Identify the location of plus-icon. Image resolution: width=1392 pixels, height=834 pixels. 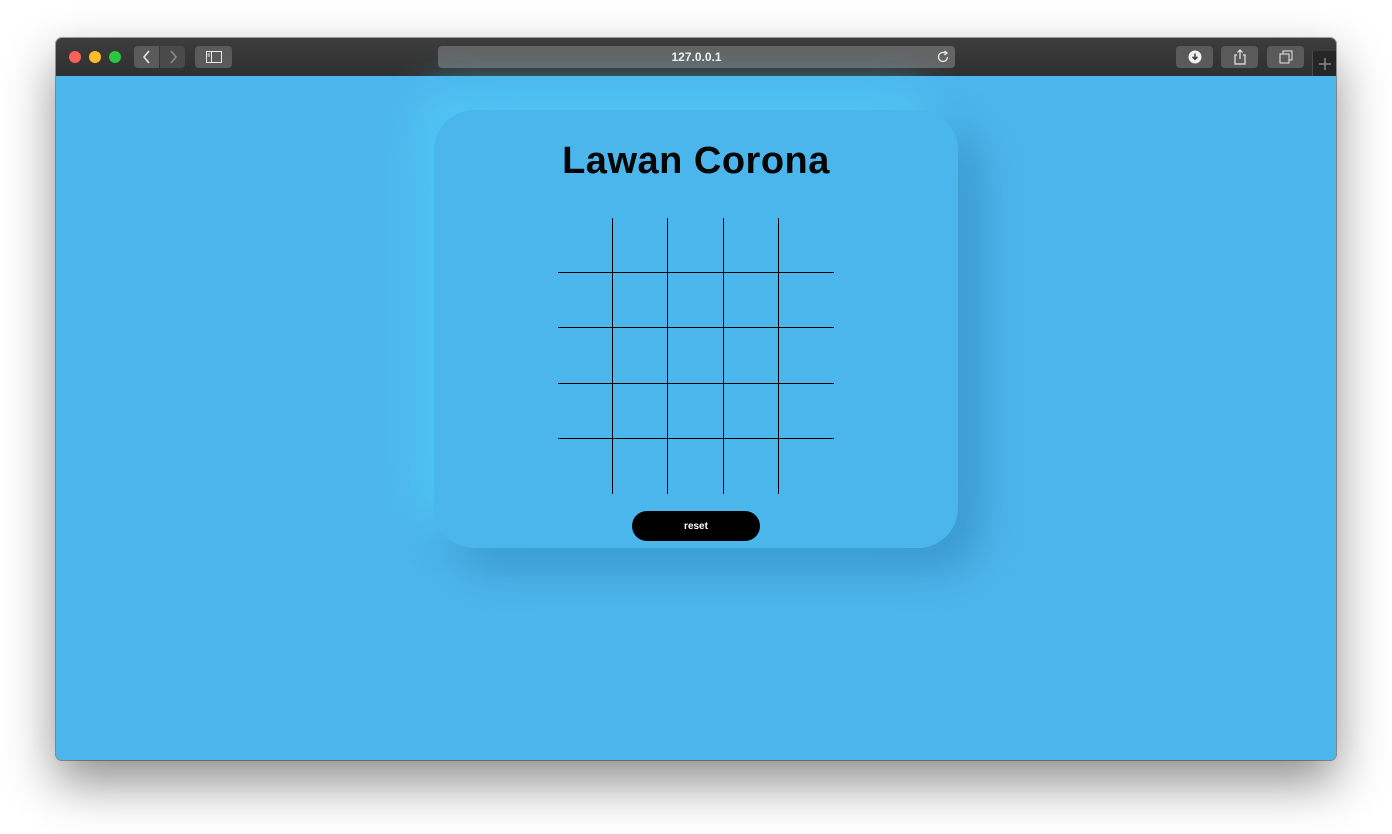
(1325, 63).